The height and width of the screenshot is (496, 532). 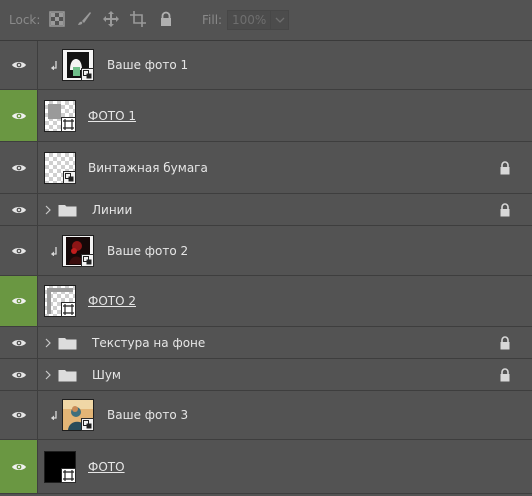 I want to click on layer-row: Ваше фото 1, so click(x=266, y=65).